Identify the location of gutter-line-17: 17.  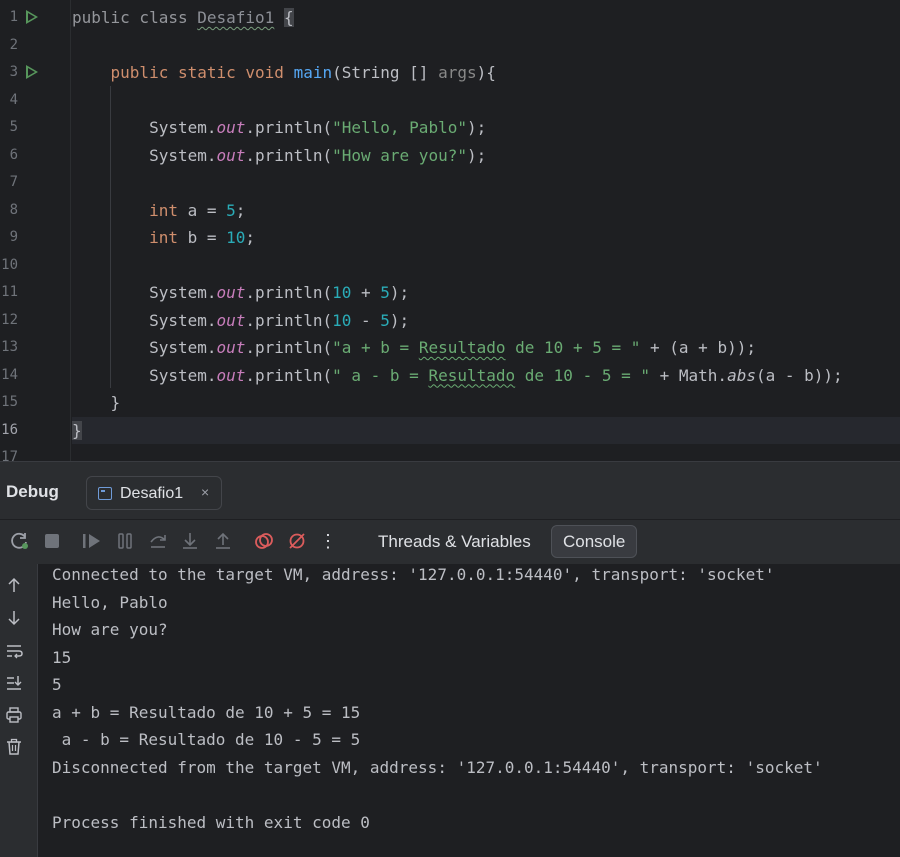
(35, 452).